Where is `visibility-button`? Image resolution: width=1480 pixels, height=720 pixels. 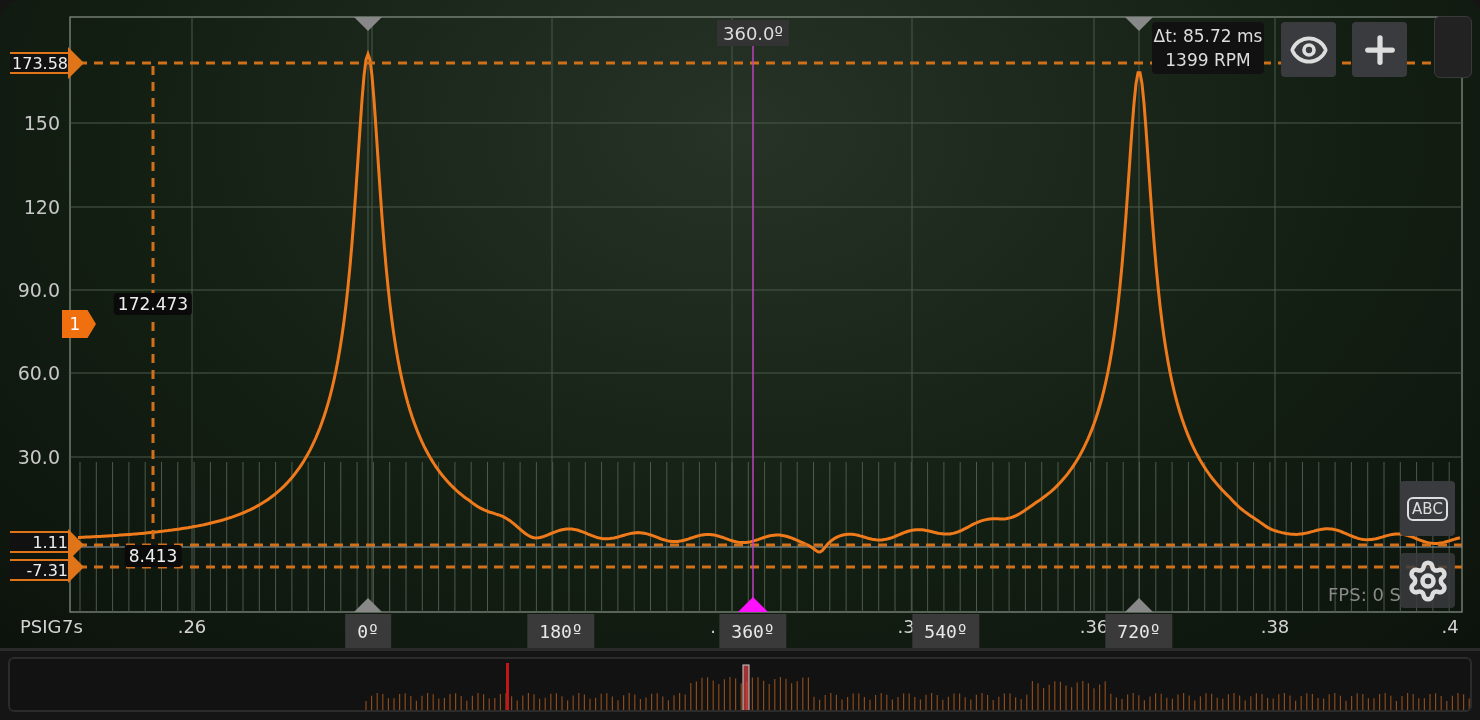
visibility-button is located at coordinates (1308, 49).